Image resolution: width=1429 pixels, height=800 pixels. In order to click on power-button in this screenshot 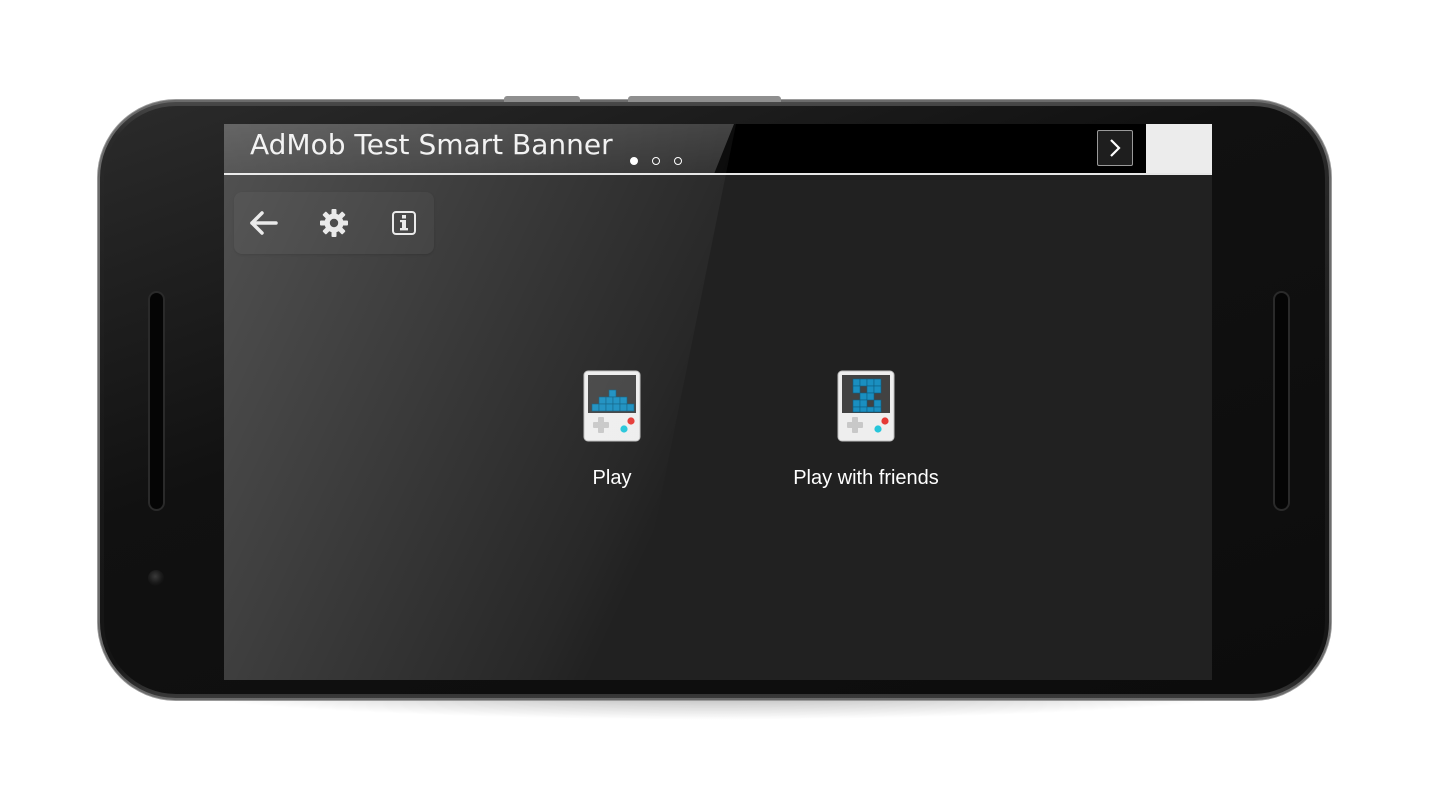, I will do `click(704, 99)`.